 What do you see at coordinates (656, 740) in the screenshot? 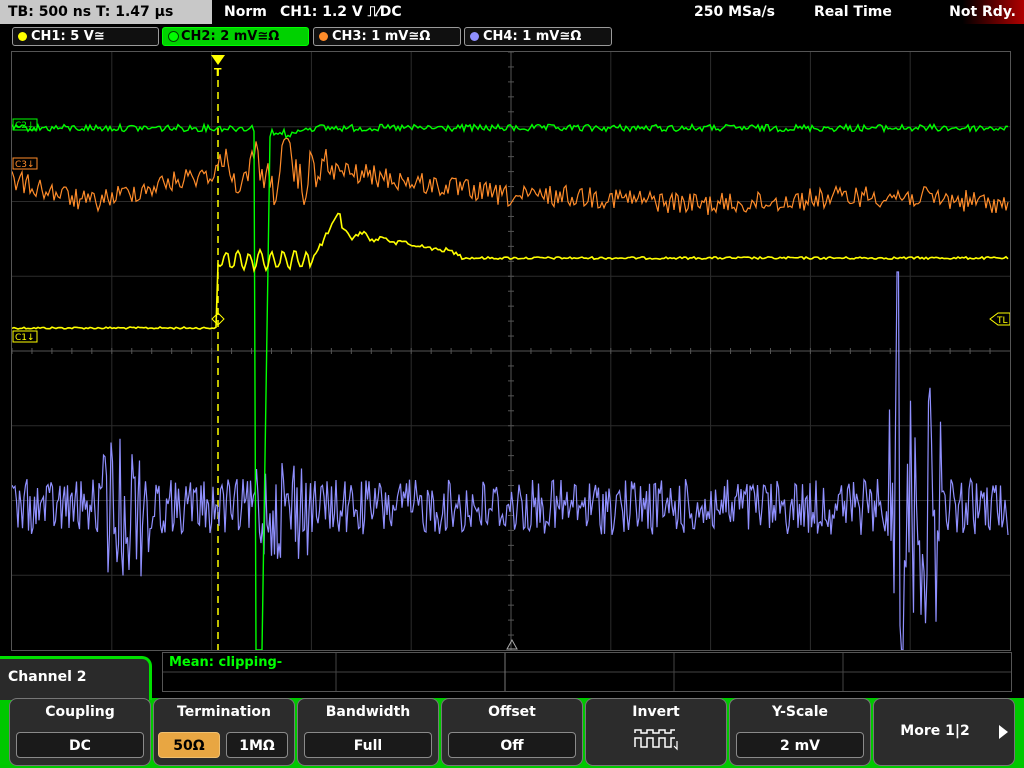
I see `square-wave-invert-icon` at bounding box center [656, 740].